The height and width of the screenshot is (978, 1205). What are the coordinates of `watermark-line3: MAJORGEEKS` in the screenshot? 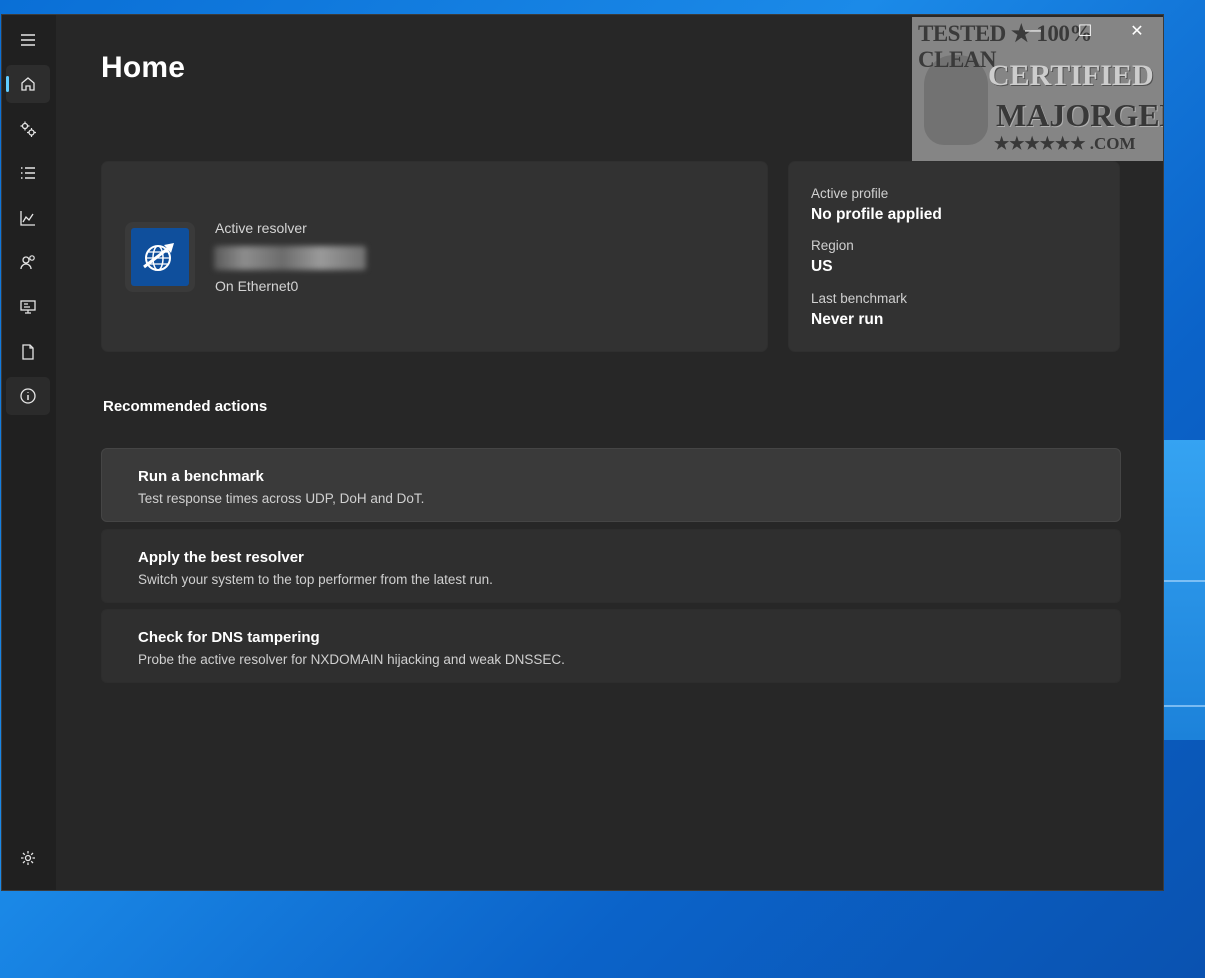 It's located at (1079, 115).